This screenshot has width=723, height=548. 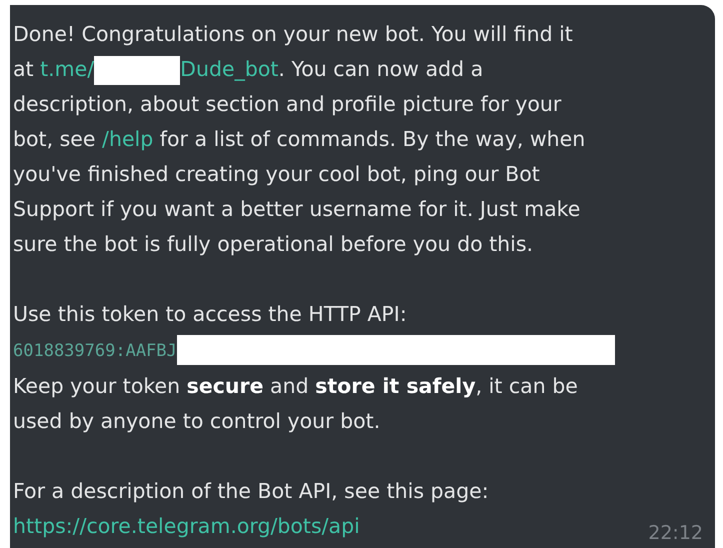 What do you see at coordinates (186, 526) in the screenshot?
I see `link: https://core.telegram.org/bots/api` at bounding box center [186, 526].